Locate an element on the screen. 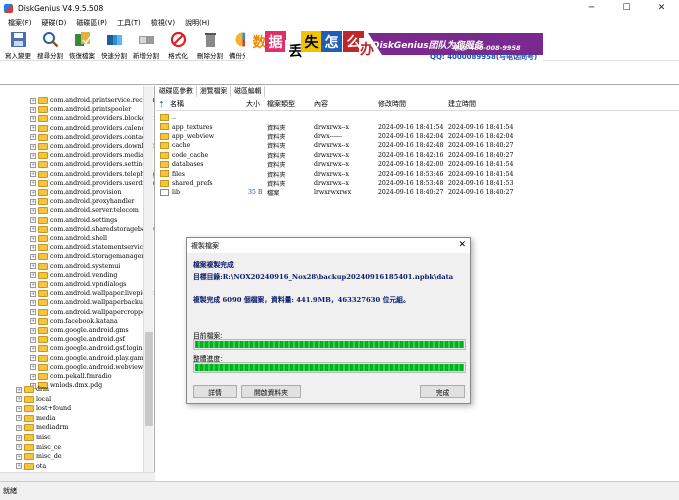  tree-item: + misc is located at coordinates (33, 437).